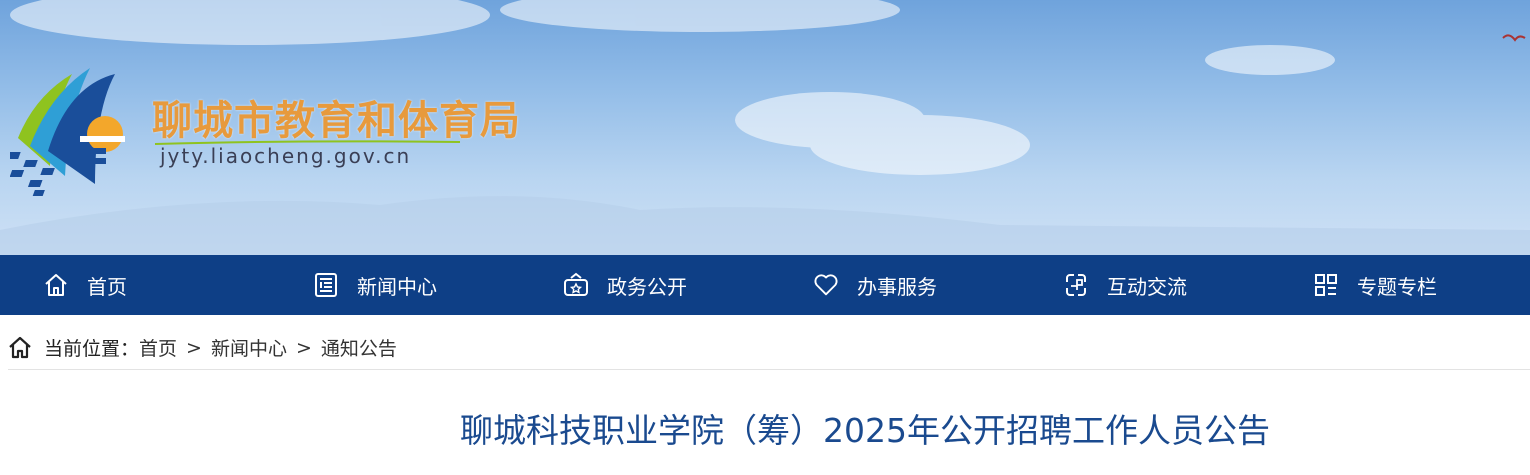 Image resolution: width=1530 pixels, height=475 pixels. What do you see at coordinates (826, 285) in the screenshot?
I see `heart-icon` at bounding box center [826, 285].